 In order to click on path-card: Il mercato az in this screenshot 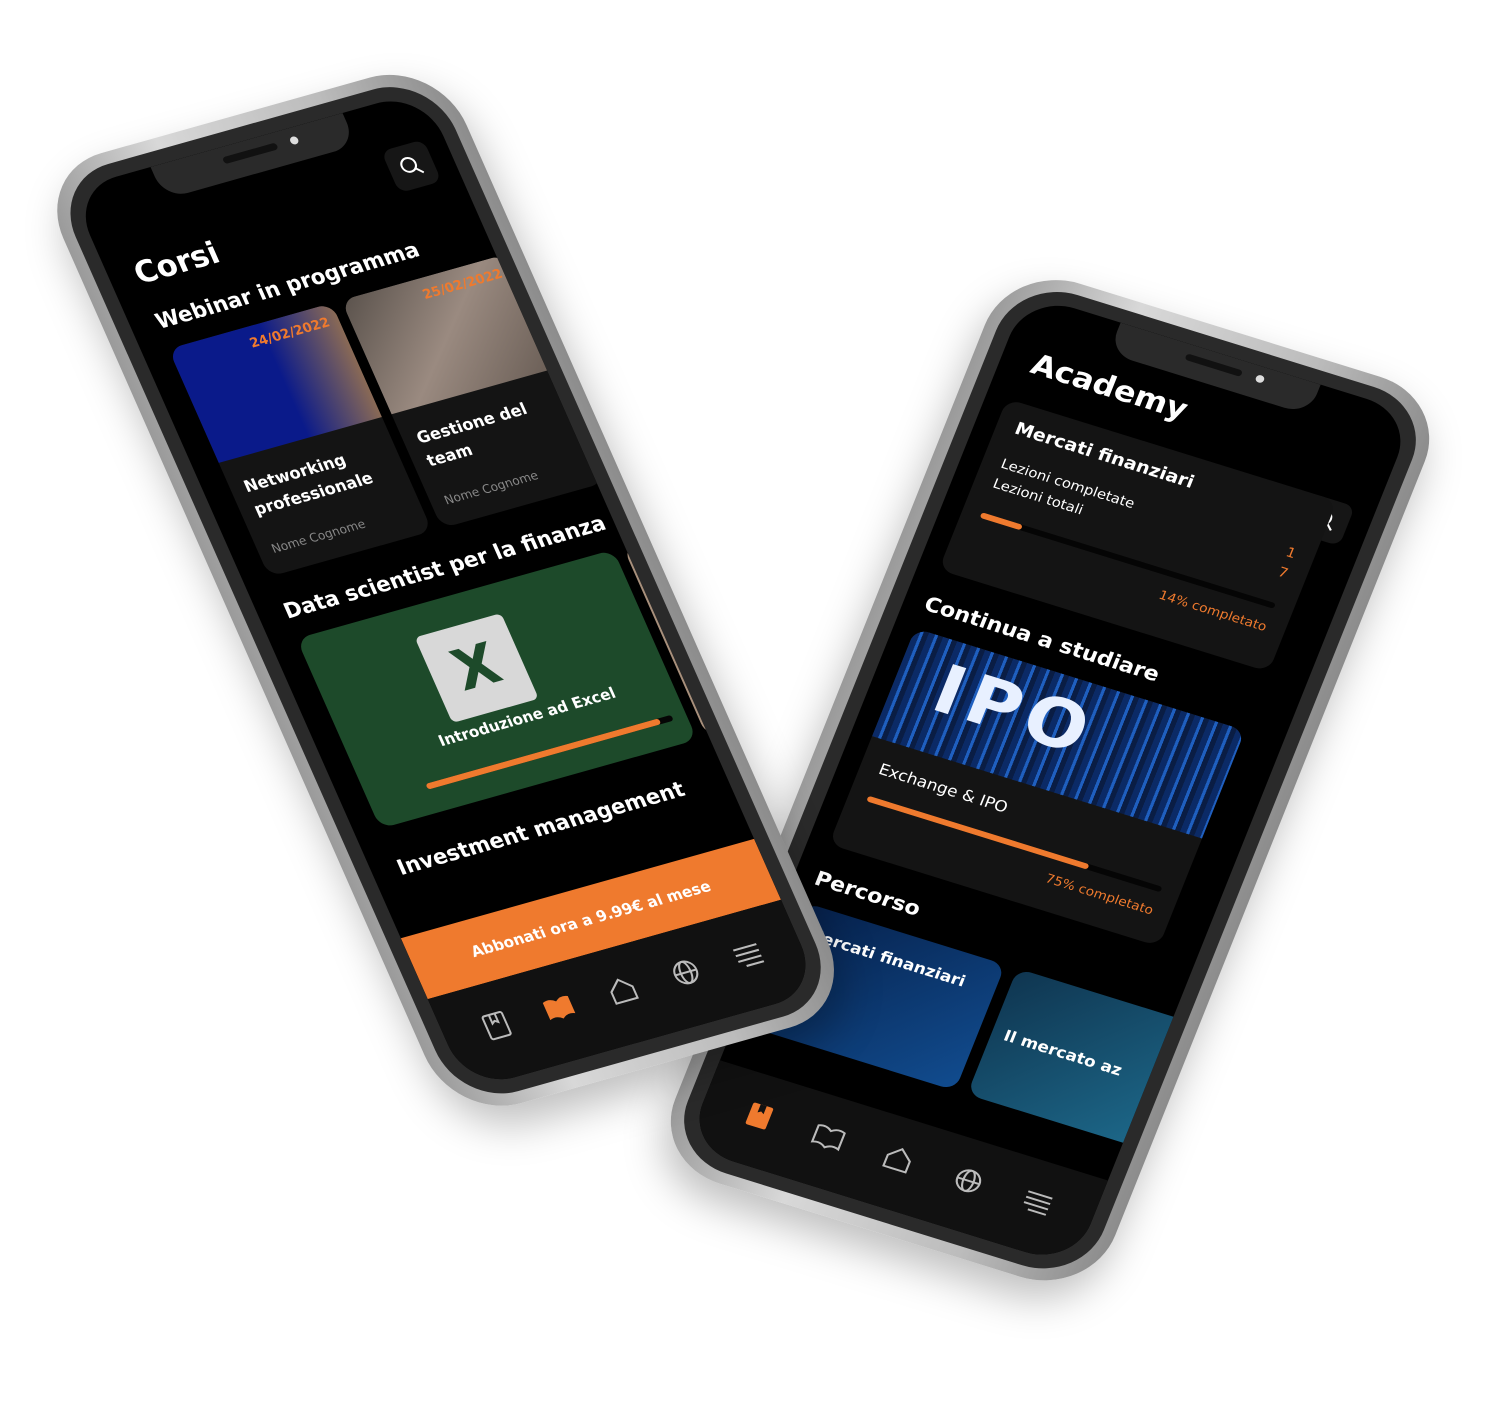, I will do `click(1092, 1062)`.